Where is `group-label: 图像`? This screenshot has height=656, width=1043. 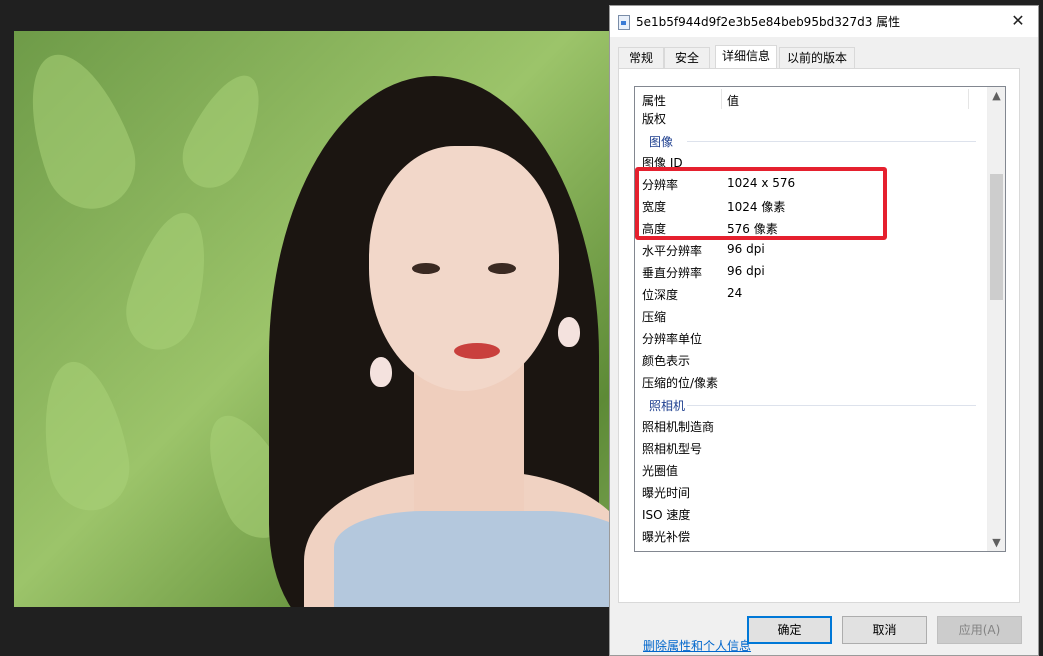
group-label: 图像 is located at coordinates (661, 142).